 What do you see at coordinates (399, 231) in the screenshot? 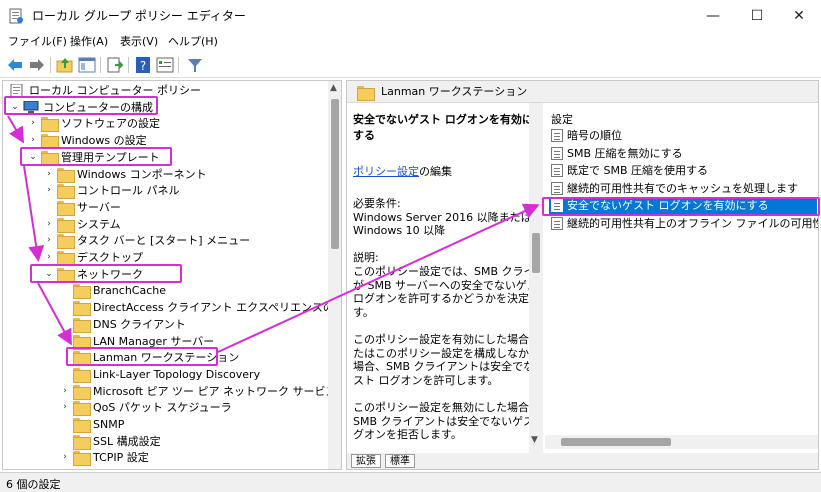
I see `description-line: Windows 10 以降` at bounding box center [399, 231].